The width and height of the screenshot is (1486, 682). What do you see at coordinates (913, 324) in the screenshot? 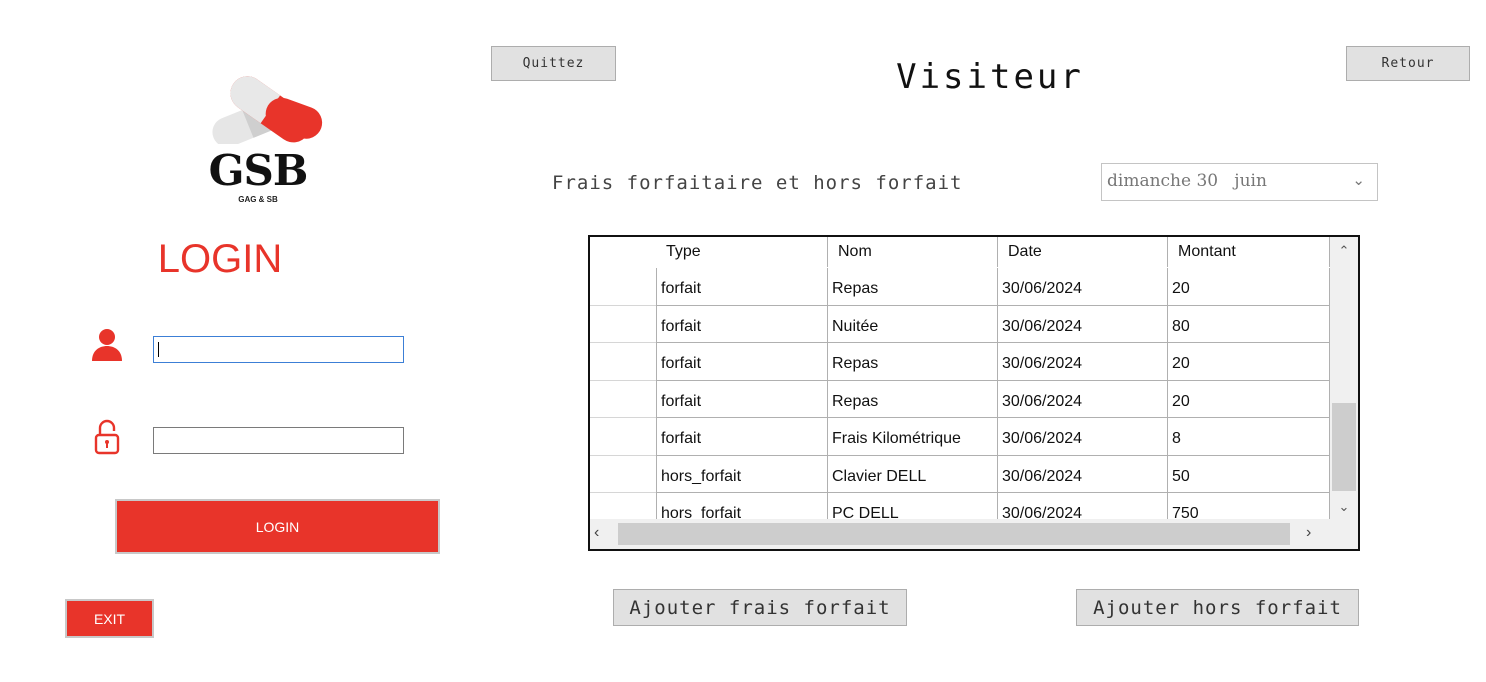
I see `grid-cell-nom: Nuitée` at bounding box center [913, 324].